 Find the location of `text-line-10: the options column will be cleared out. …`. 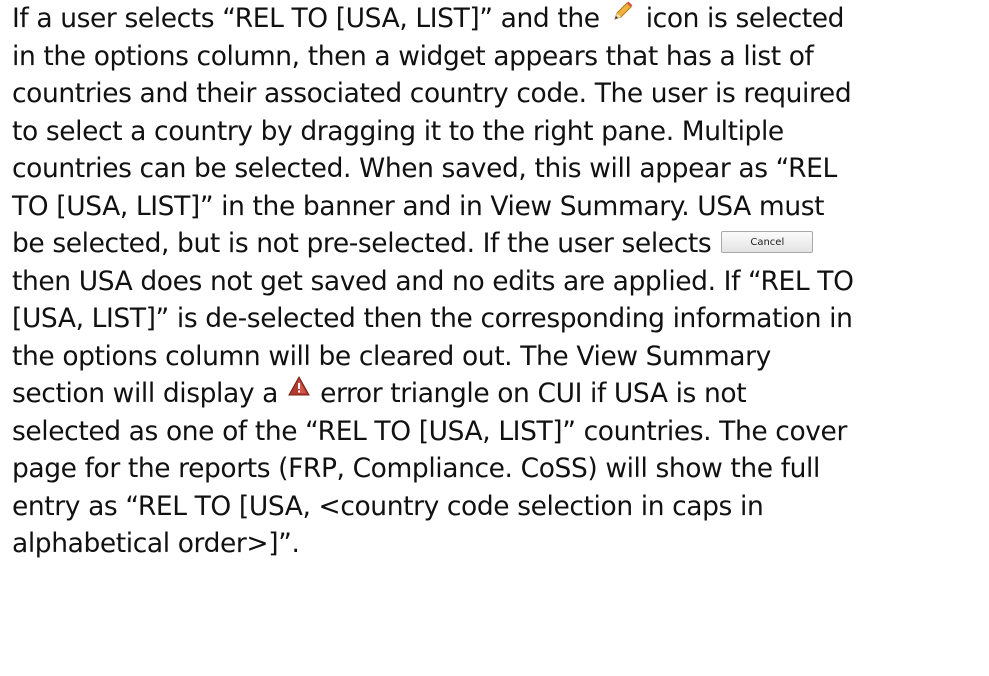

text-line-10: the options column will be cleared out. … is located at coordinates (391, 356).